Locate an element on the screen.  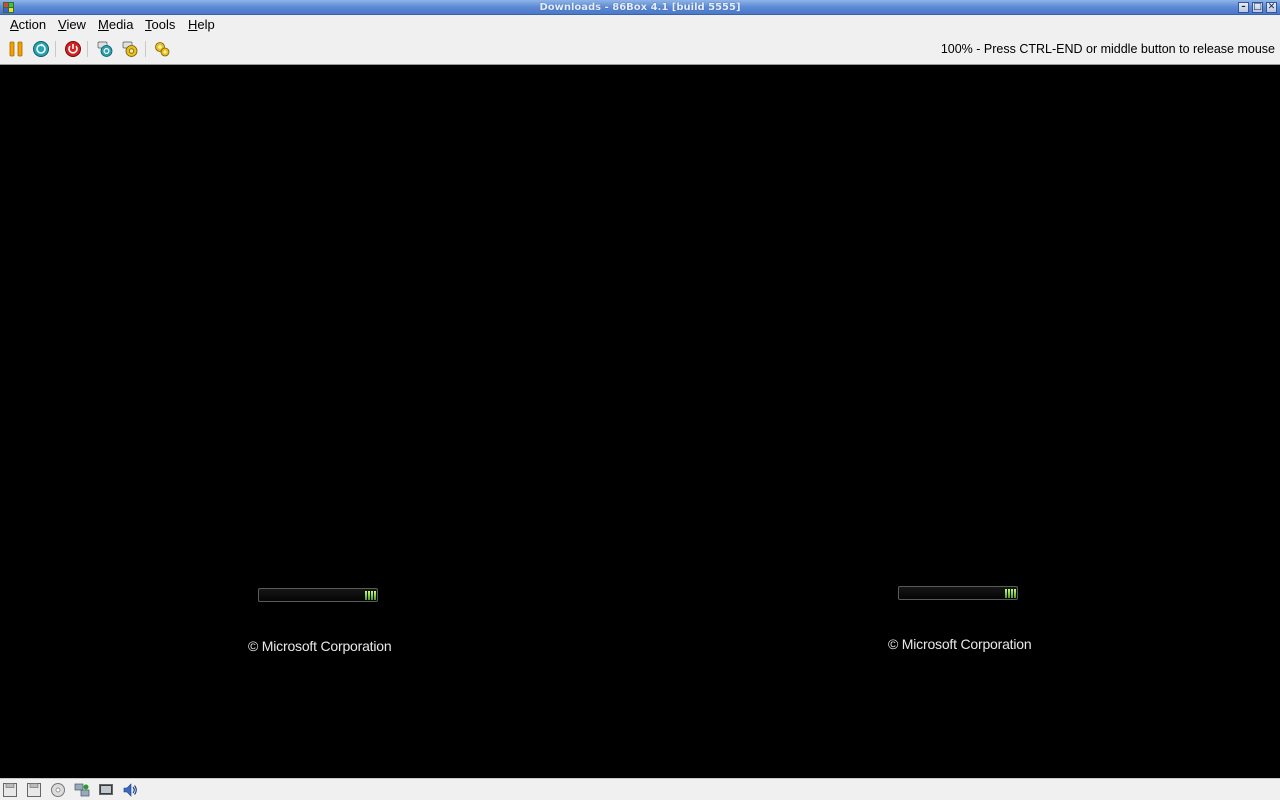
menu-view-rest: iew is located at coordinates (76, 24).